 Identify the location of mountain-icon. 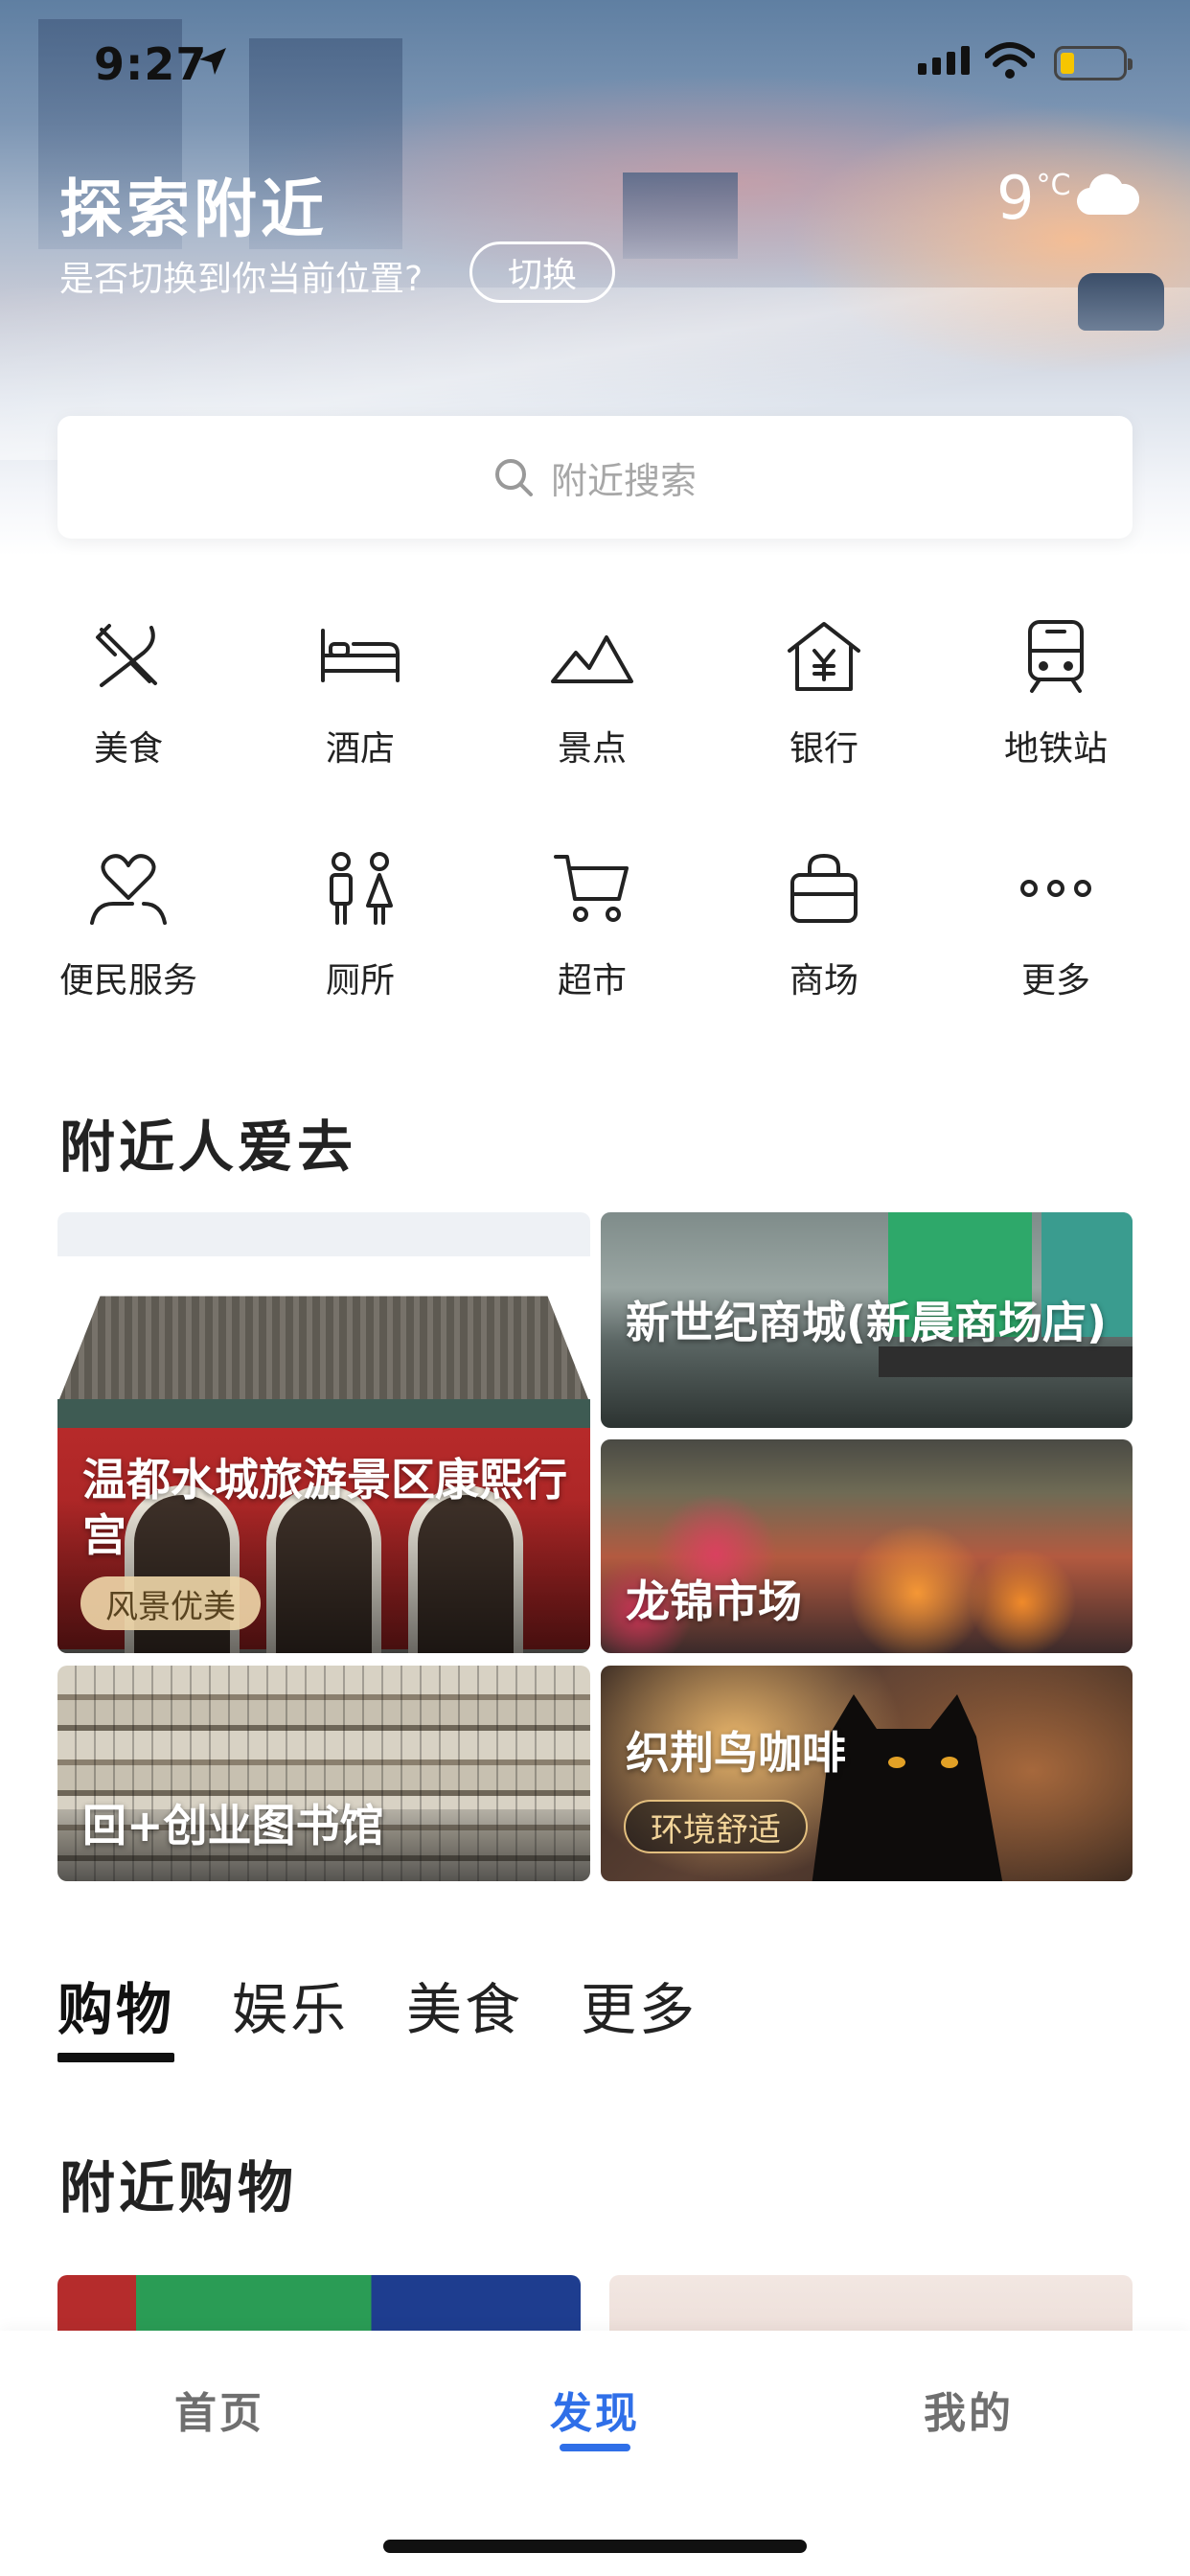
(592, 659).